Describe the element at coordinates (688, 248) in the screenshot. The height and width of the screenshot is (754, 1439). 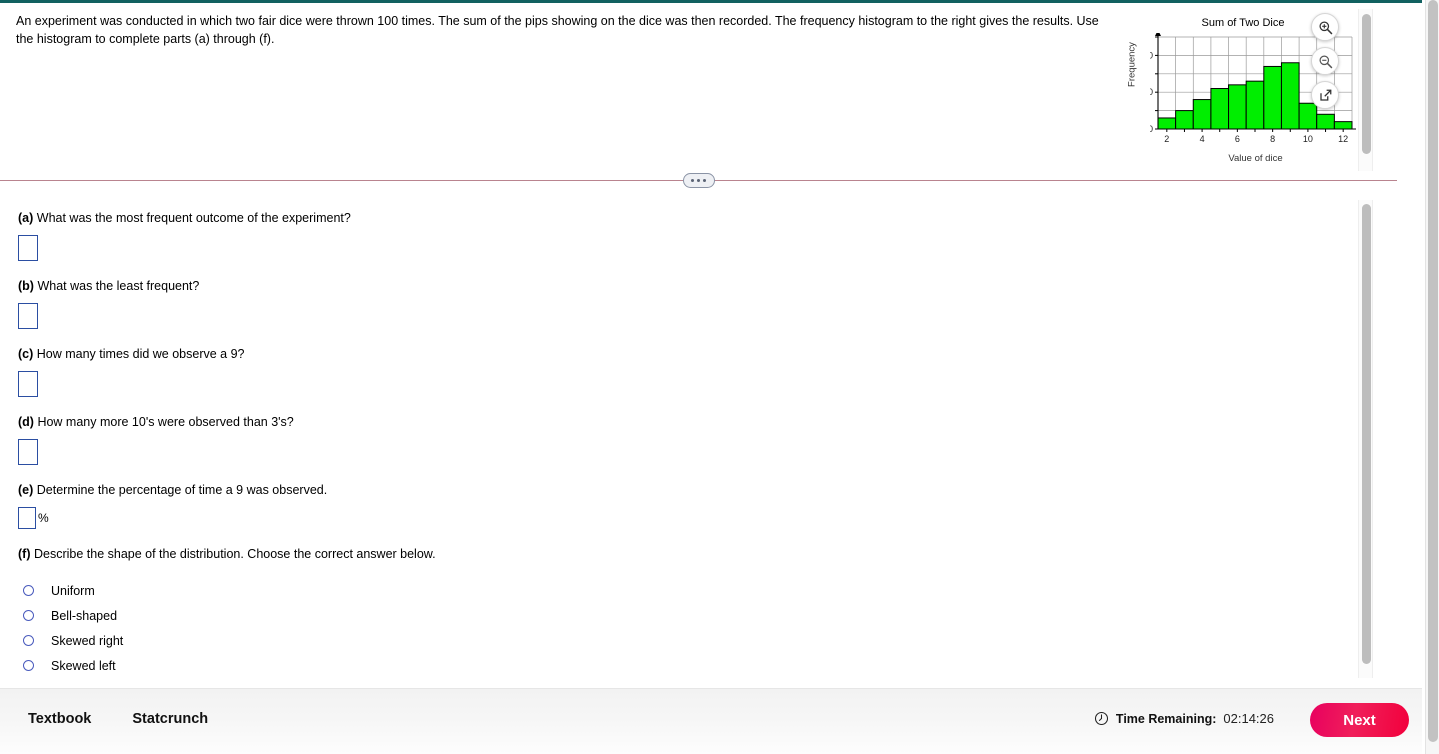
I see `answer-row-a` at that location.